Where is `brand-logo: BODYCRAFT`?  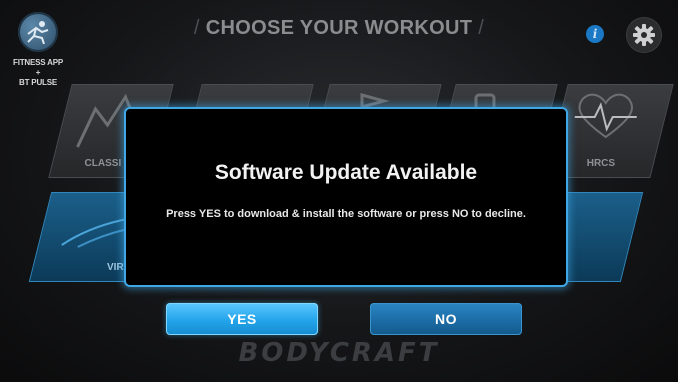 brand-logo: BODYCRAFT is located at coordinates (339, 353).